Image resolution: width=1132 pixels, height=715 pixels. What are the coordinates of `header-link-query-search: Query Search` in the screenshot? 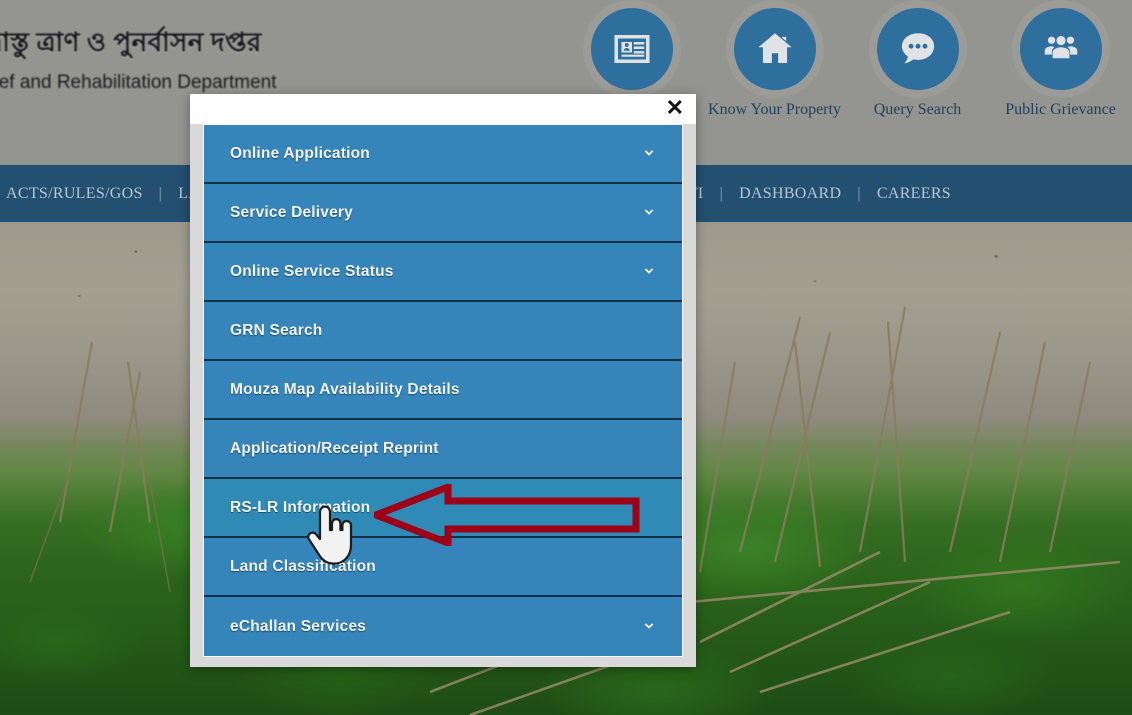 It's located at (917, 78).